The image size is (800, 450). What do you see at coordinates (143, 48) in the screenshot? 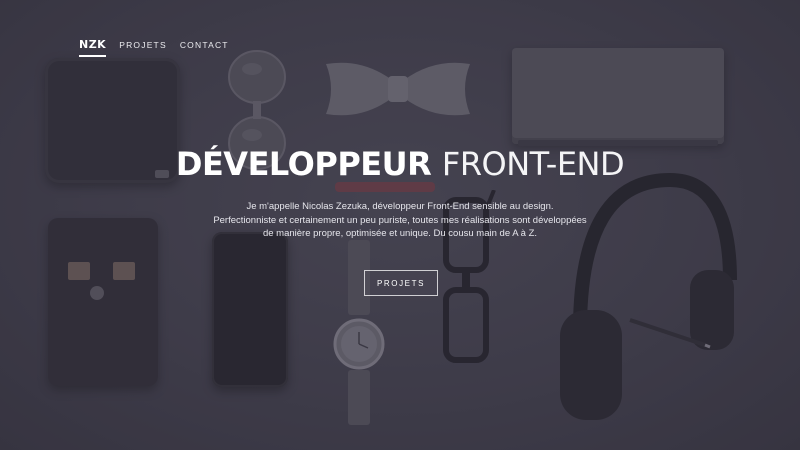
I see `nav-link-projets: PROJETS` at bounding box center [143, 48].